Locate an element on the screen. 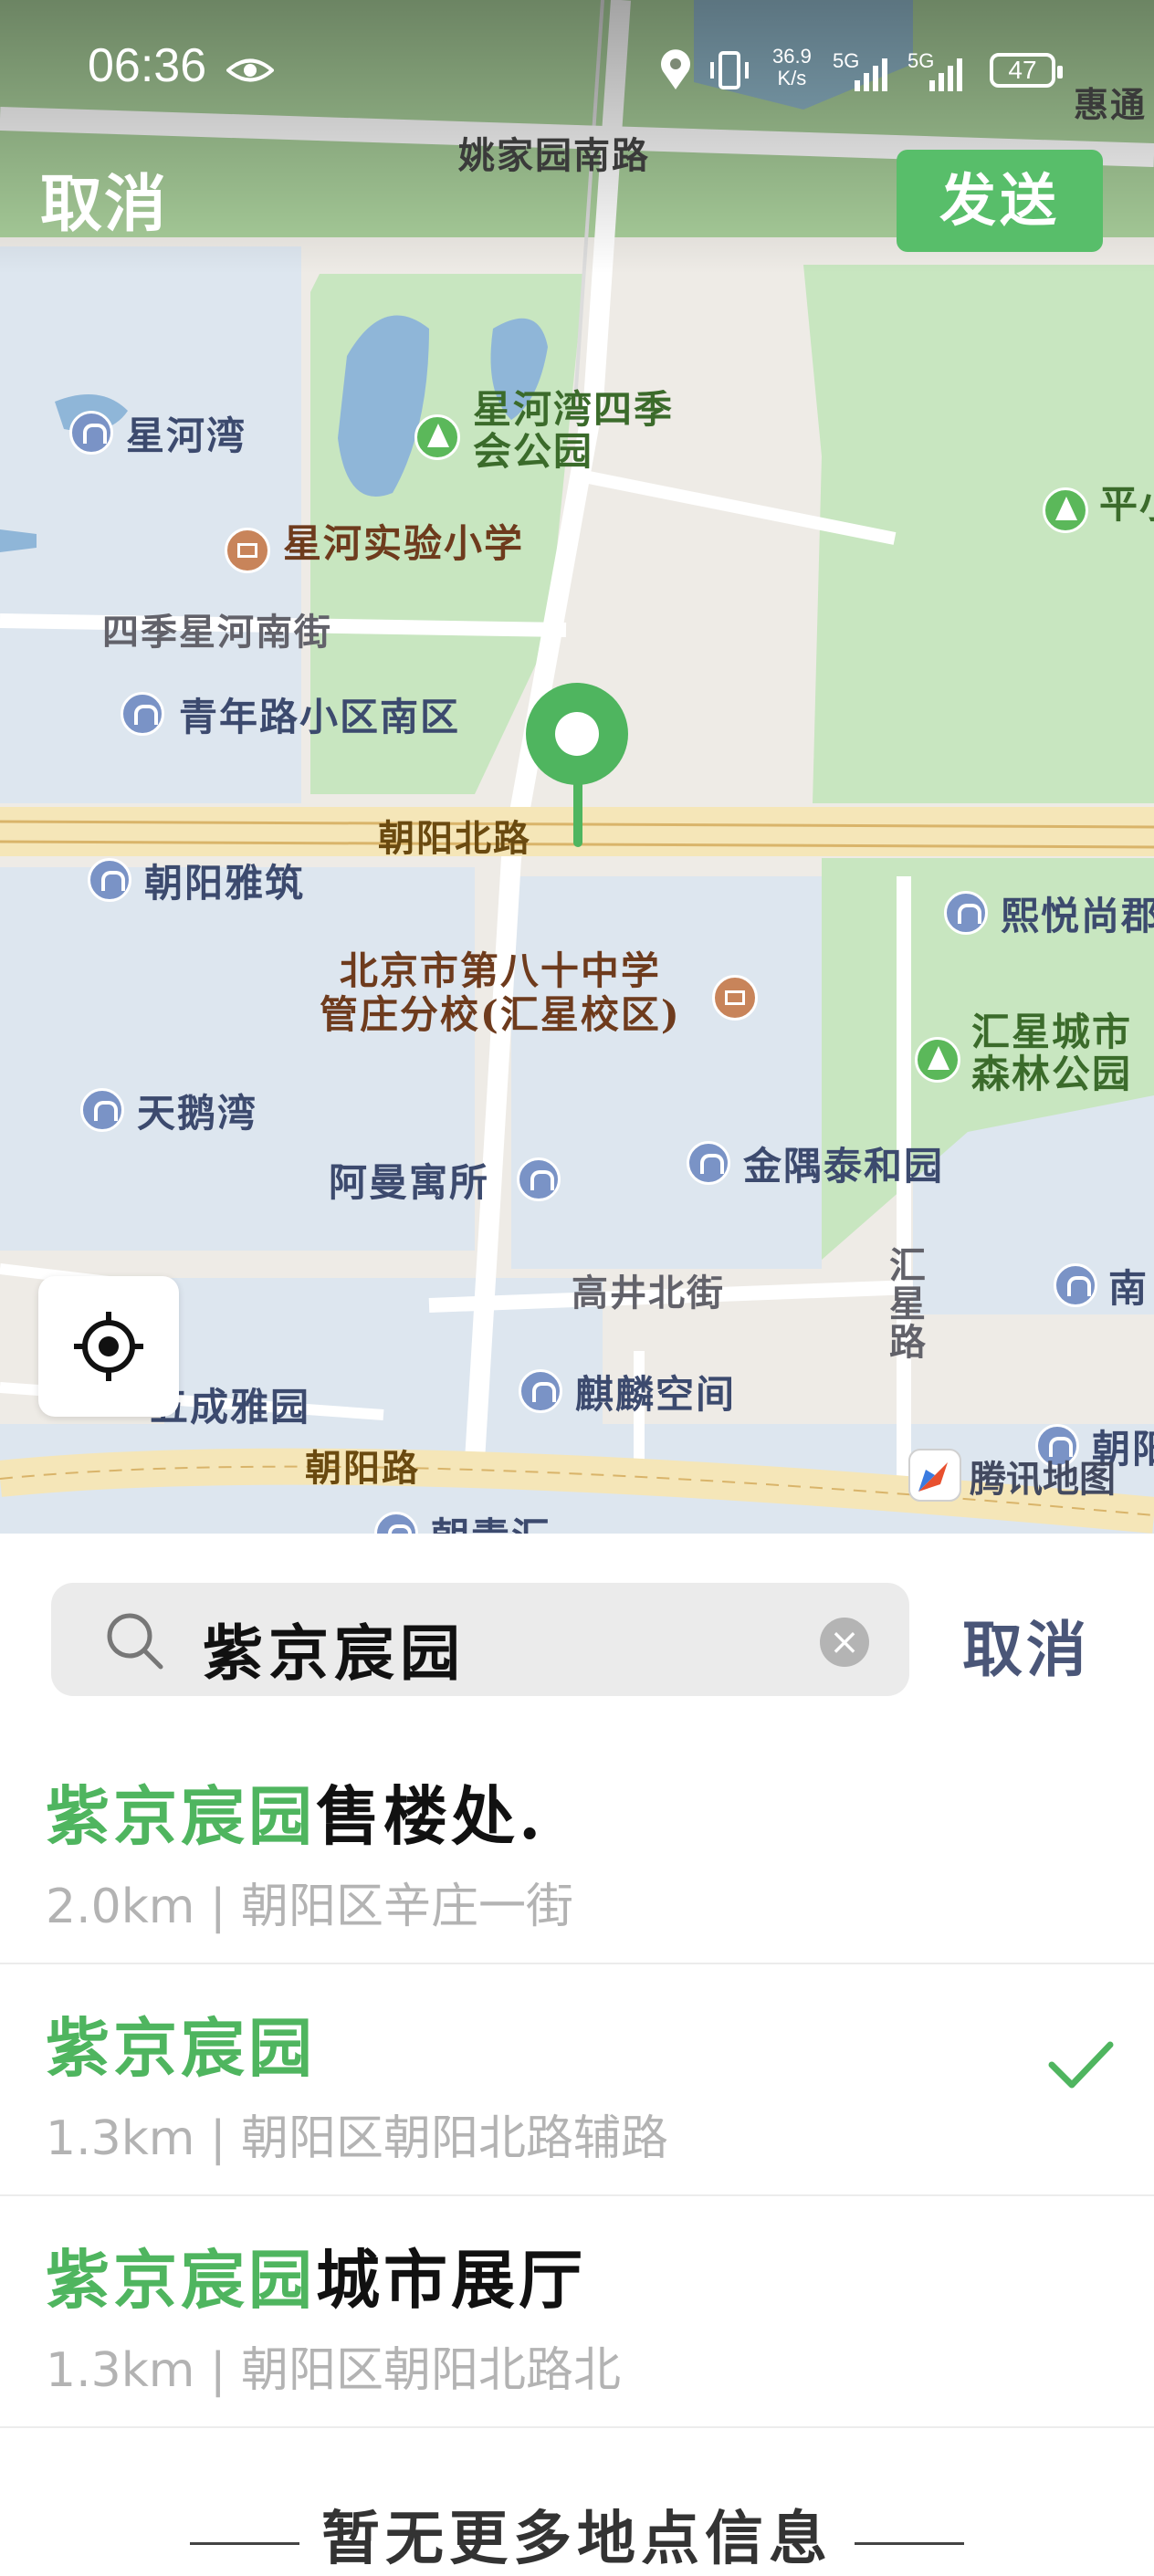 This screenshot has height=2576, width=1154. map-label-school-80: 北京市第八十中学 管庄分校(汇星校区) is located at coordinates (500, 993).